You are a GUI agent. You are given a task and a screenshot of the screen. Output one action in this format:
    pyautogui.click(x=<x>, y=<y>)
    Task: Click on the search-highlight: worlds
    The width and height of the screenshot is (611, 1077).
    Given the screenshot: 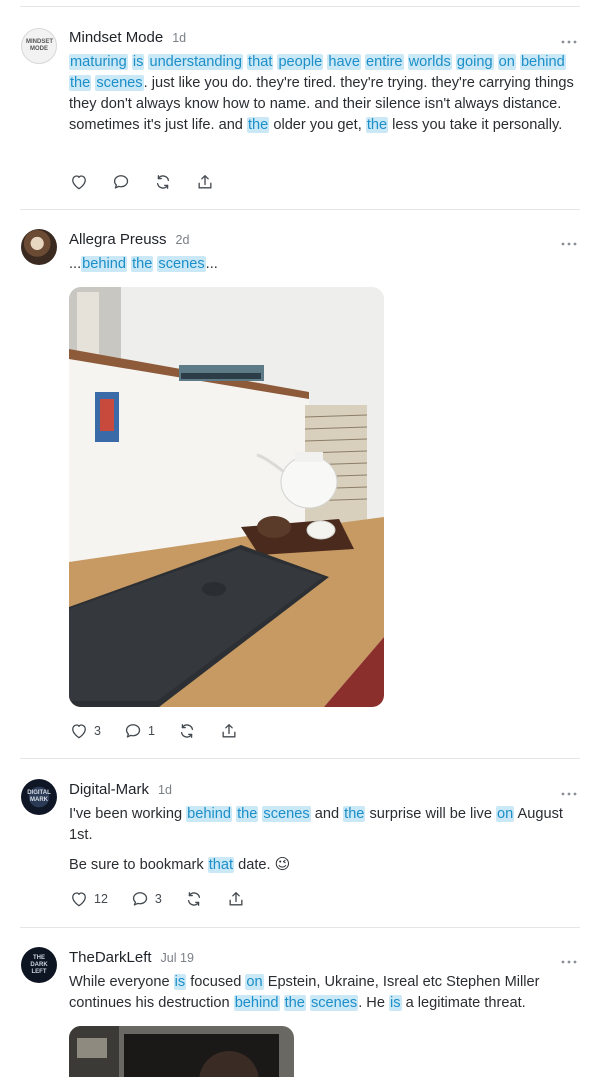 What is the action you would take?
    pyautogui.click(x=429, y=62)
    